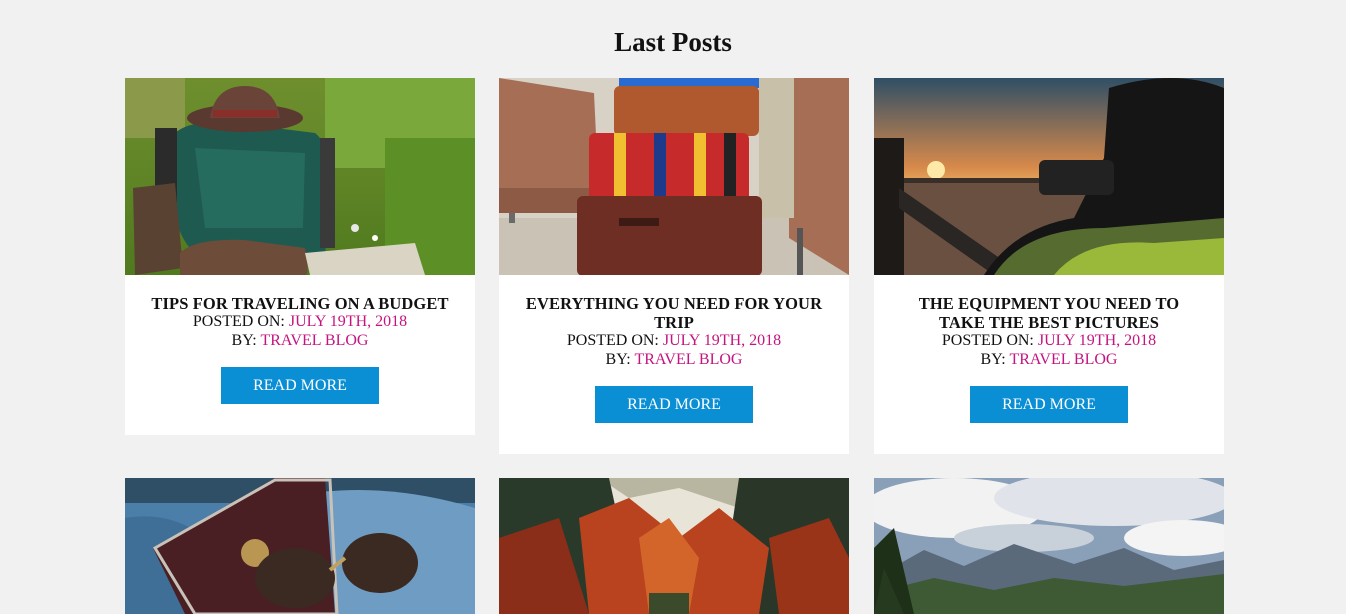 The width and height of the screenshot is (1346, 614). What do you see at coordinates (673, 42) in the screenshot?
I see `section-title: Last Posts` at bounding box center [673, 42].